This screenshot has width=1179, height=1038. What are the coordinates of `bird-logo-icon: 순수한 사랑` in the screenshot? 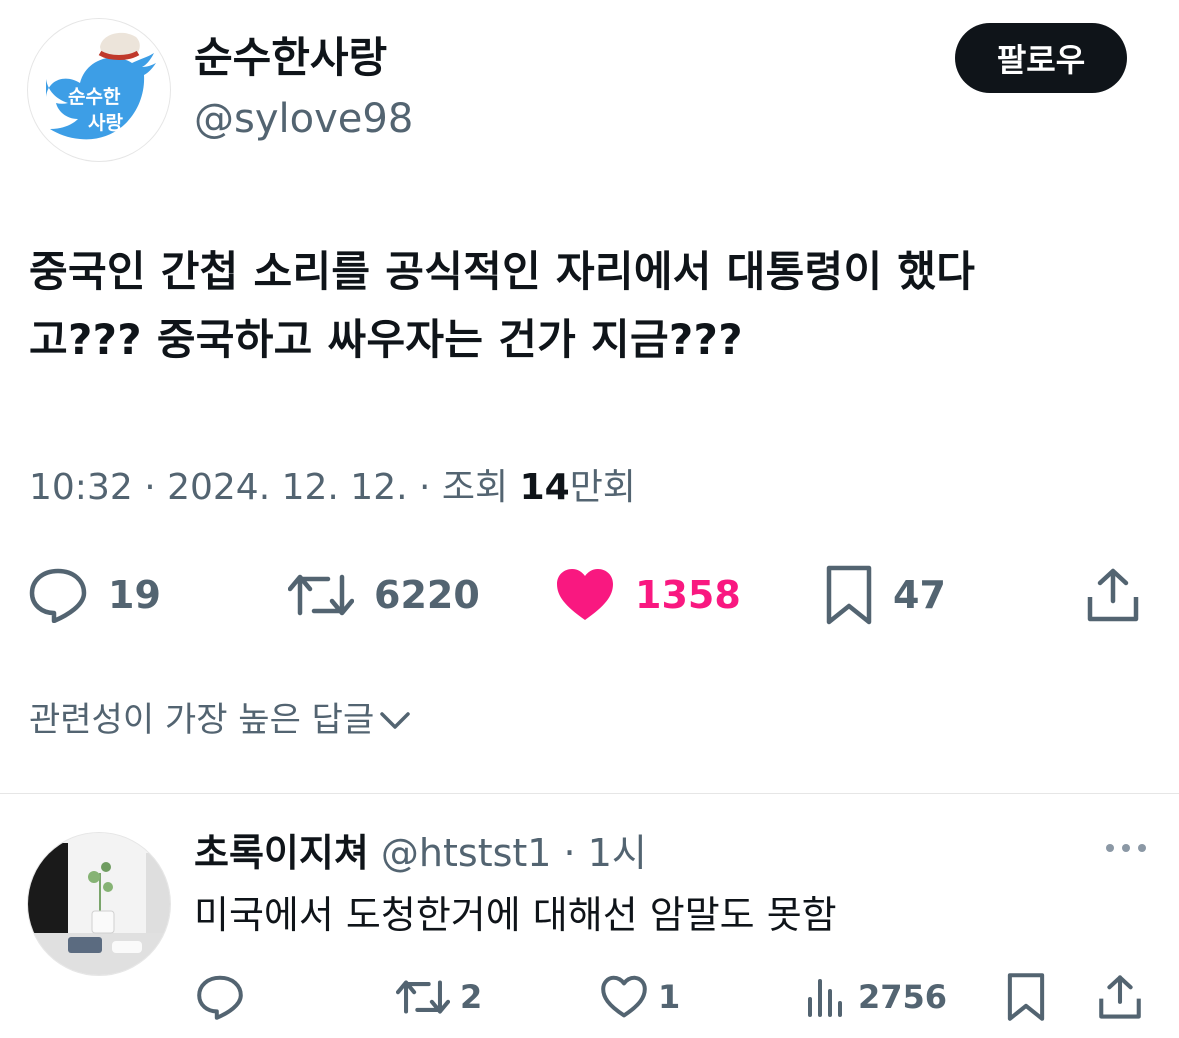 It's located at (101, 86).